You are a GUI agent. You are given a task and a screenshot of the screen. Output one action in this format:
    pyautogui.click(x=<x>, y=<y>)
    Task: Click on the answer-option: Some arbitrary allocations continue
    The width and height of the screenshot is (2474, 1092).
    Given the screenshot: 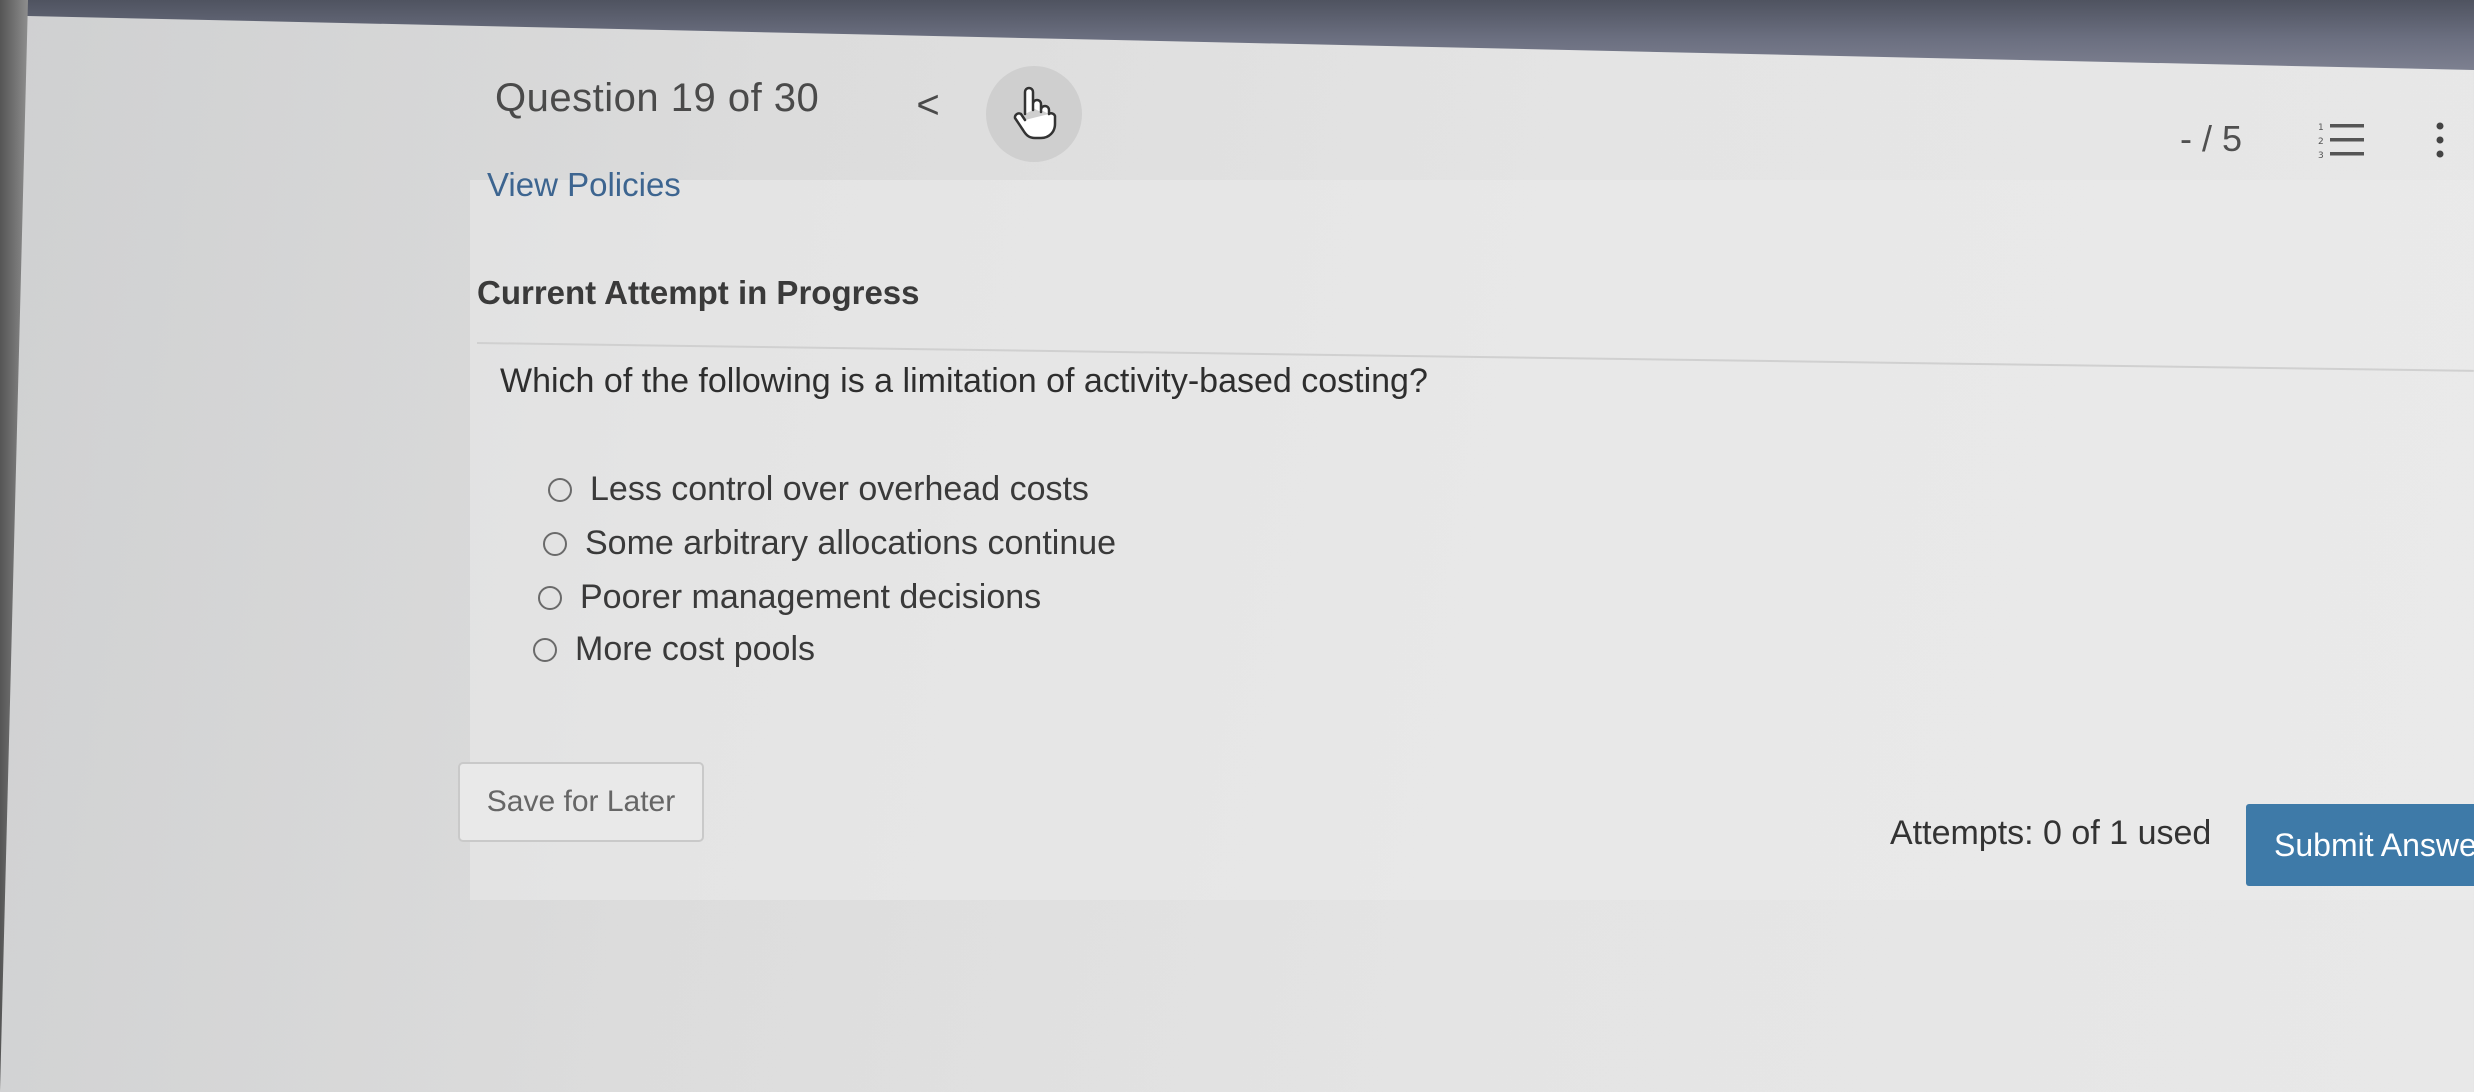 What is the action you would take?
    pyautogui.click(x=829, y=543)
    